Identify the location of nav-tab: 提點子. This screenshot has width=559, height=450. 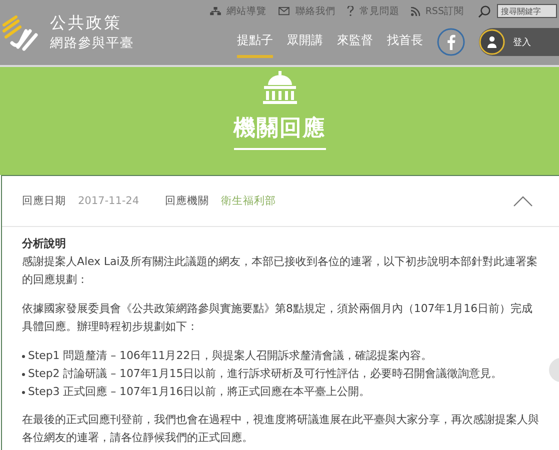
(255, 42).